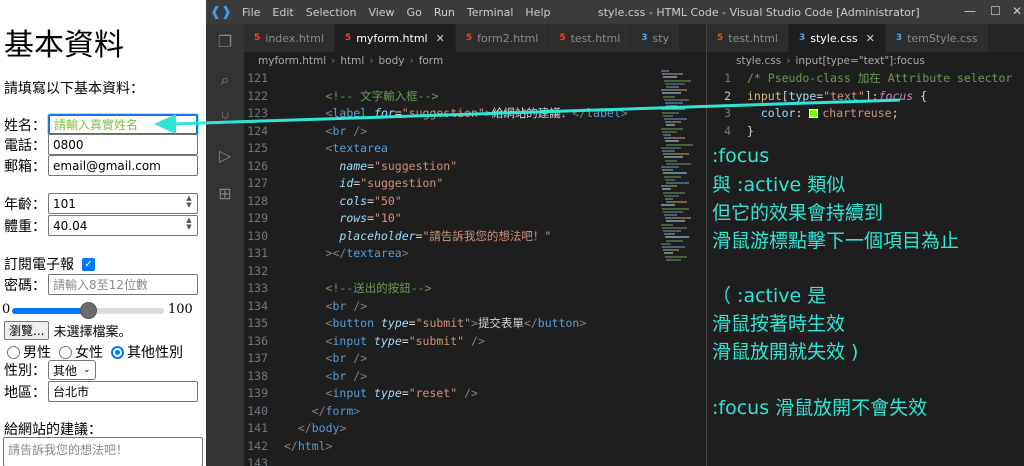 This screenshot has width=1024, height=466. What do you see at coordinates (123, 165) in the screenshot?
I see `email-input: email@gmail.com` at bounding box center [123, 165].